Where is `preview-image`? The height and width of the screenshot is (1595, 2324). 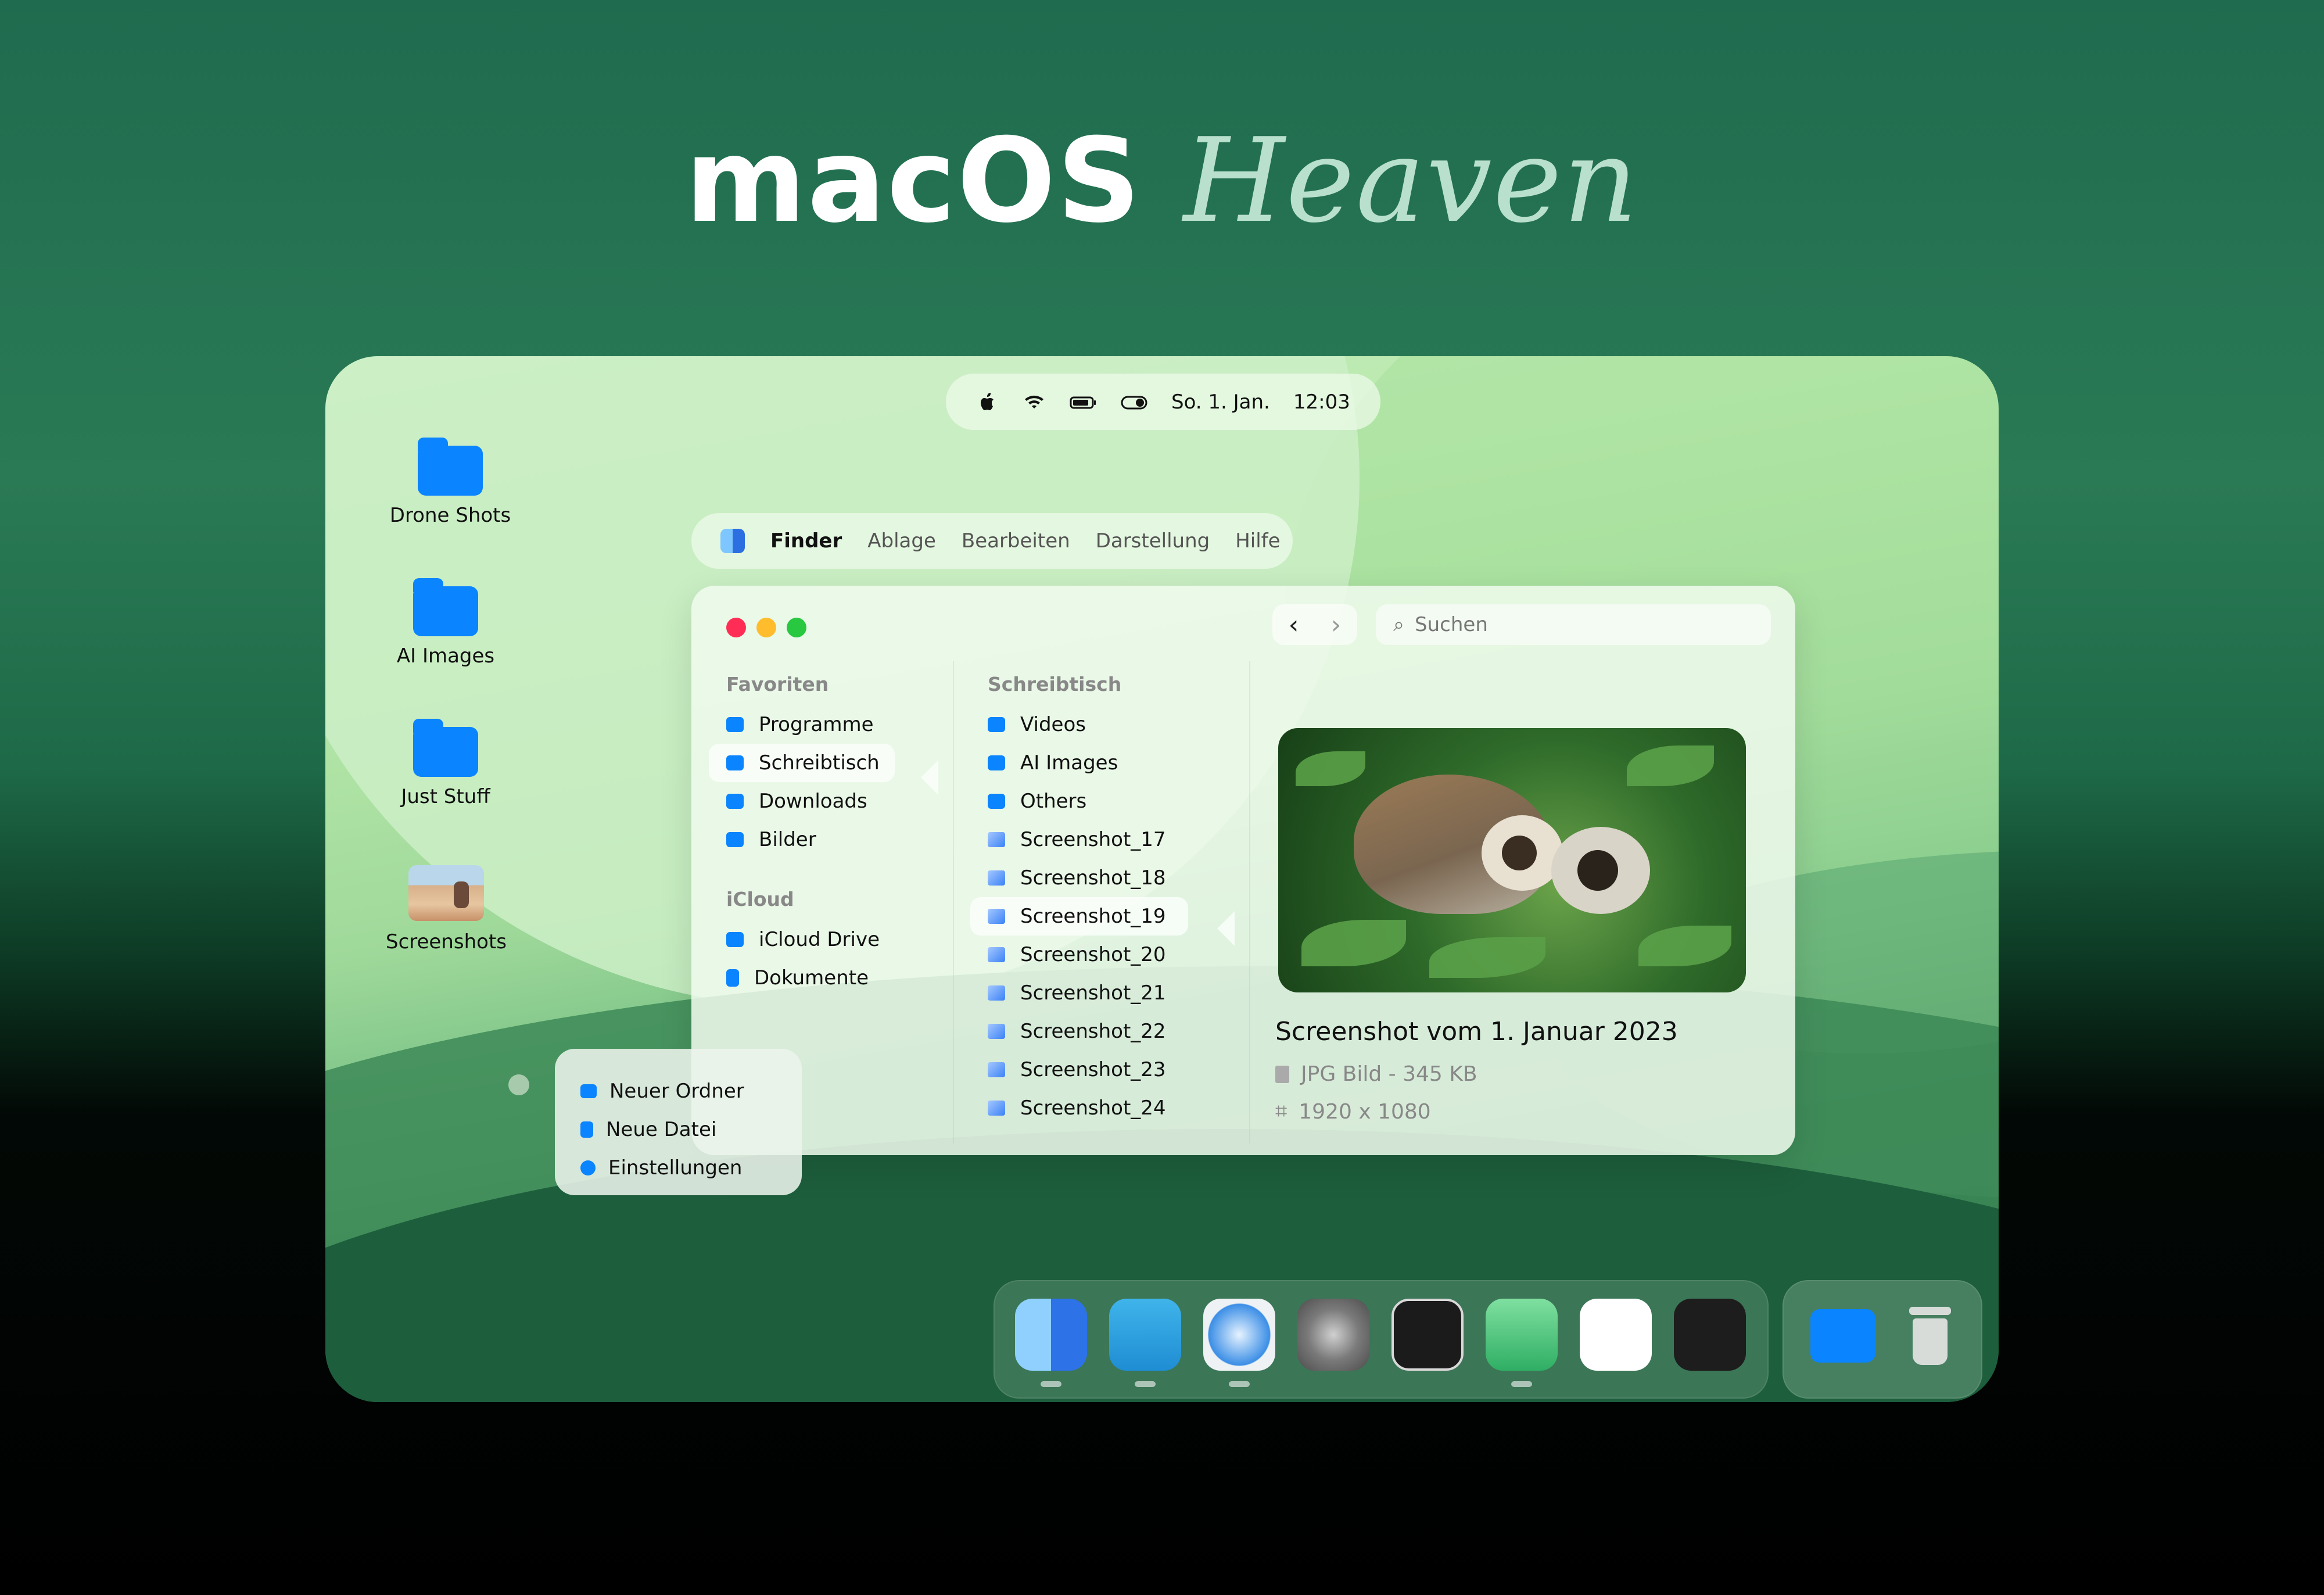 preview-image is located at coordinates (1512, 860).